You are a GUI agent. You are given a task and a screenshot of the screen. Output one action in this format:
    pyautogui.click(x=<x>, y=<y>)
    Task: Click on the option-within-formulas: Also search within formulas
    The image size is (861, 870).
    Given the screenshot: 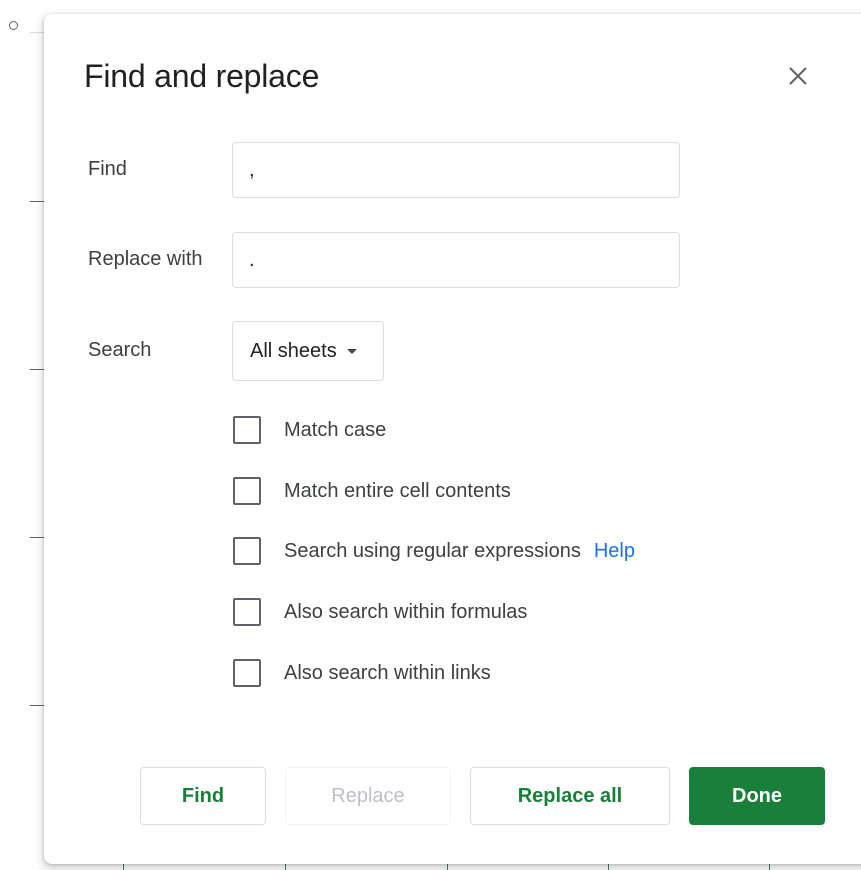 What is the action you would take?
    pyautogui.click(x=380, y=612)
    